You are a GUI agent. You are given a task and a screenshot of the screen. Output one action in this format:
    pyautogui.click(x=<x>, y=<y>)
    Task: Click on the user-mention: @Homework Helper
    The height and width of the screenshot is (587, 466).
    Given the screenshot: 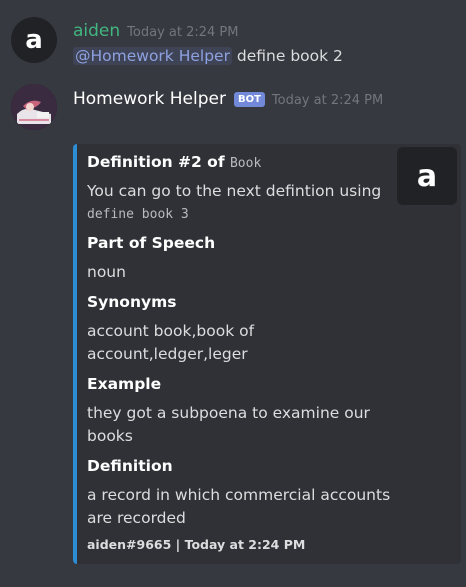 What is the action you would take?
    pyautogui.click(x=152, y=56)
    